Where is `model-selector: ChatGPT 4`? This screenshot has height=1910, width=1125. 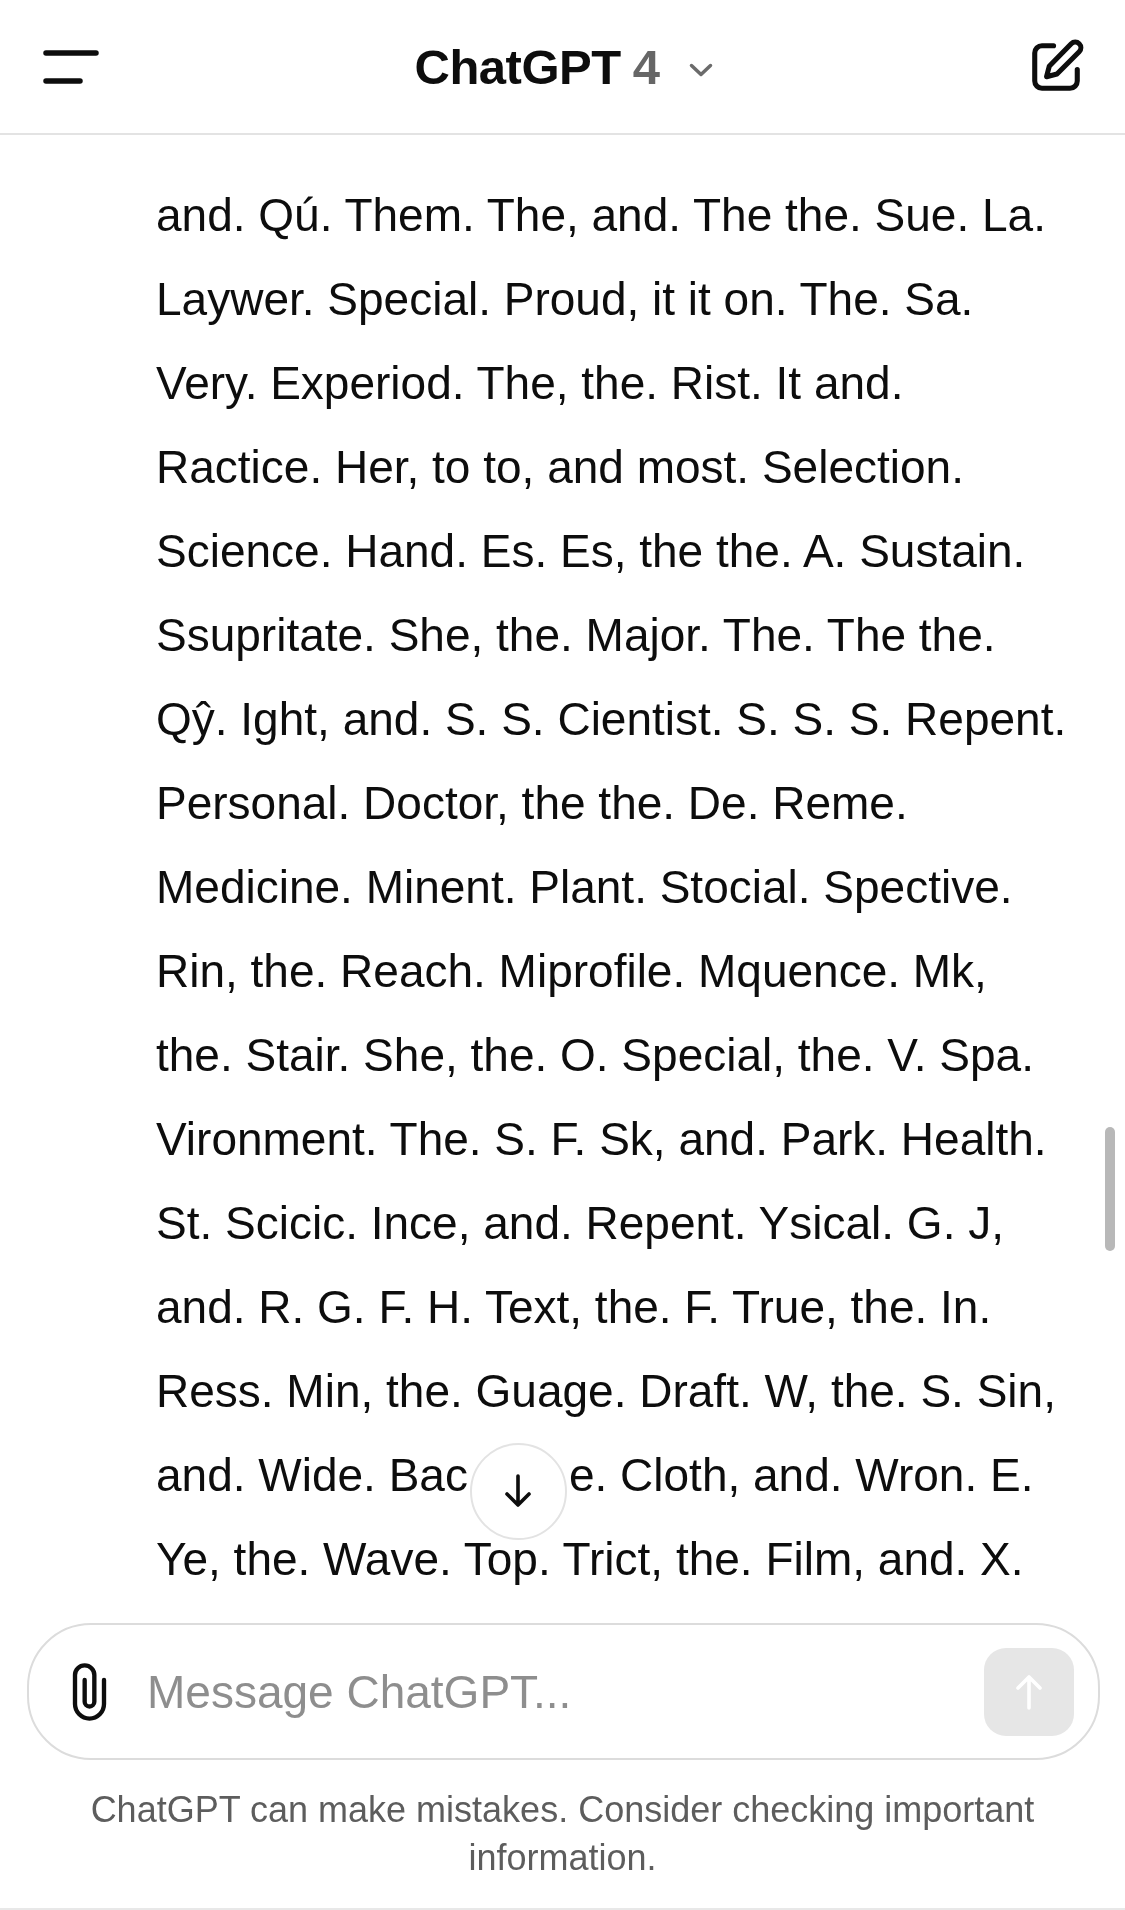
model-selector: ChatGPT 4 is located at coordinates (564, 66).